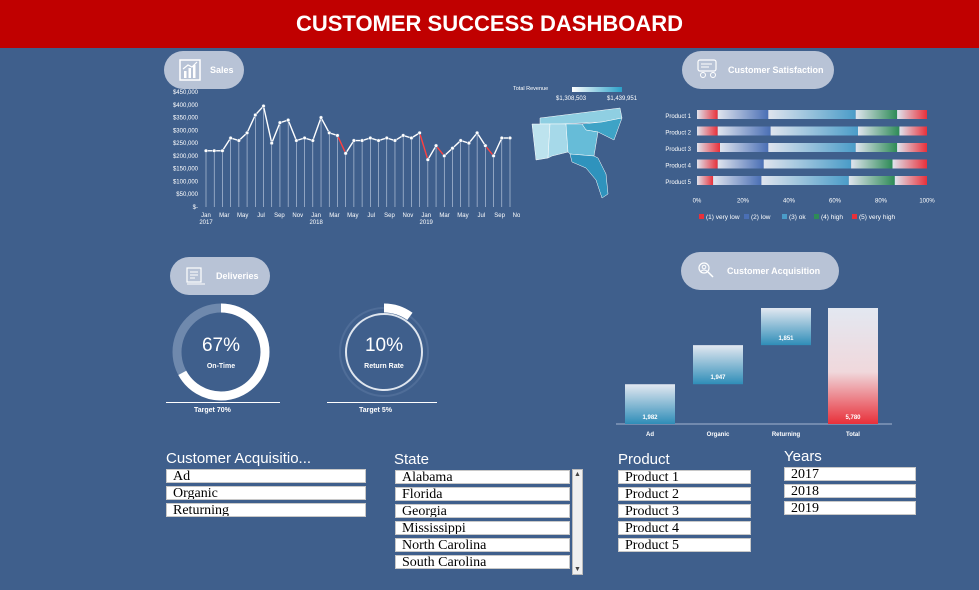  What do you see at coordinates (707, 271) in the screenshot?
I see `people-search-icon` at bounding box center [707, 271].